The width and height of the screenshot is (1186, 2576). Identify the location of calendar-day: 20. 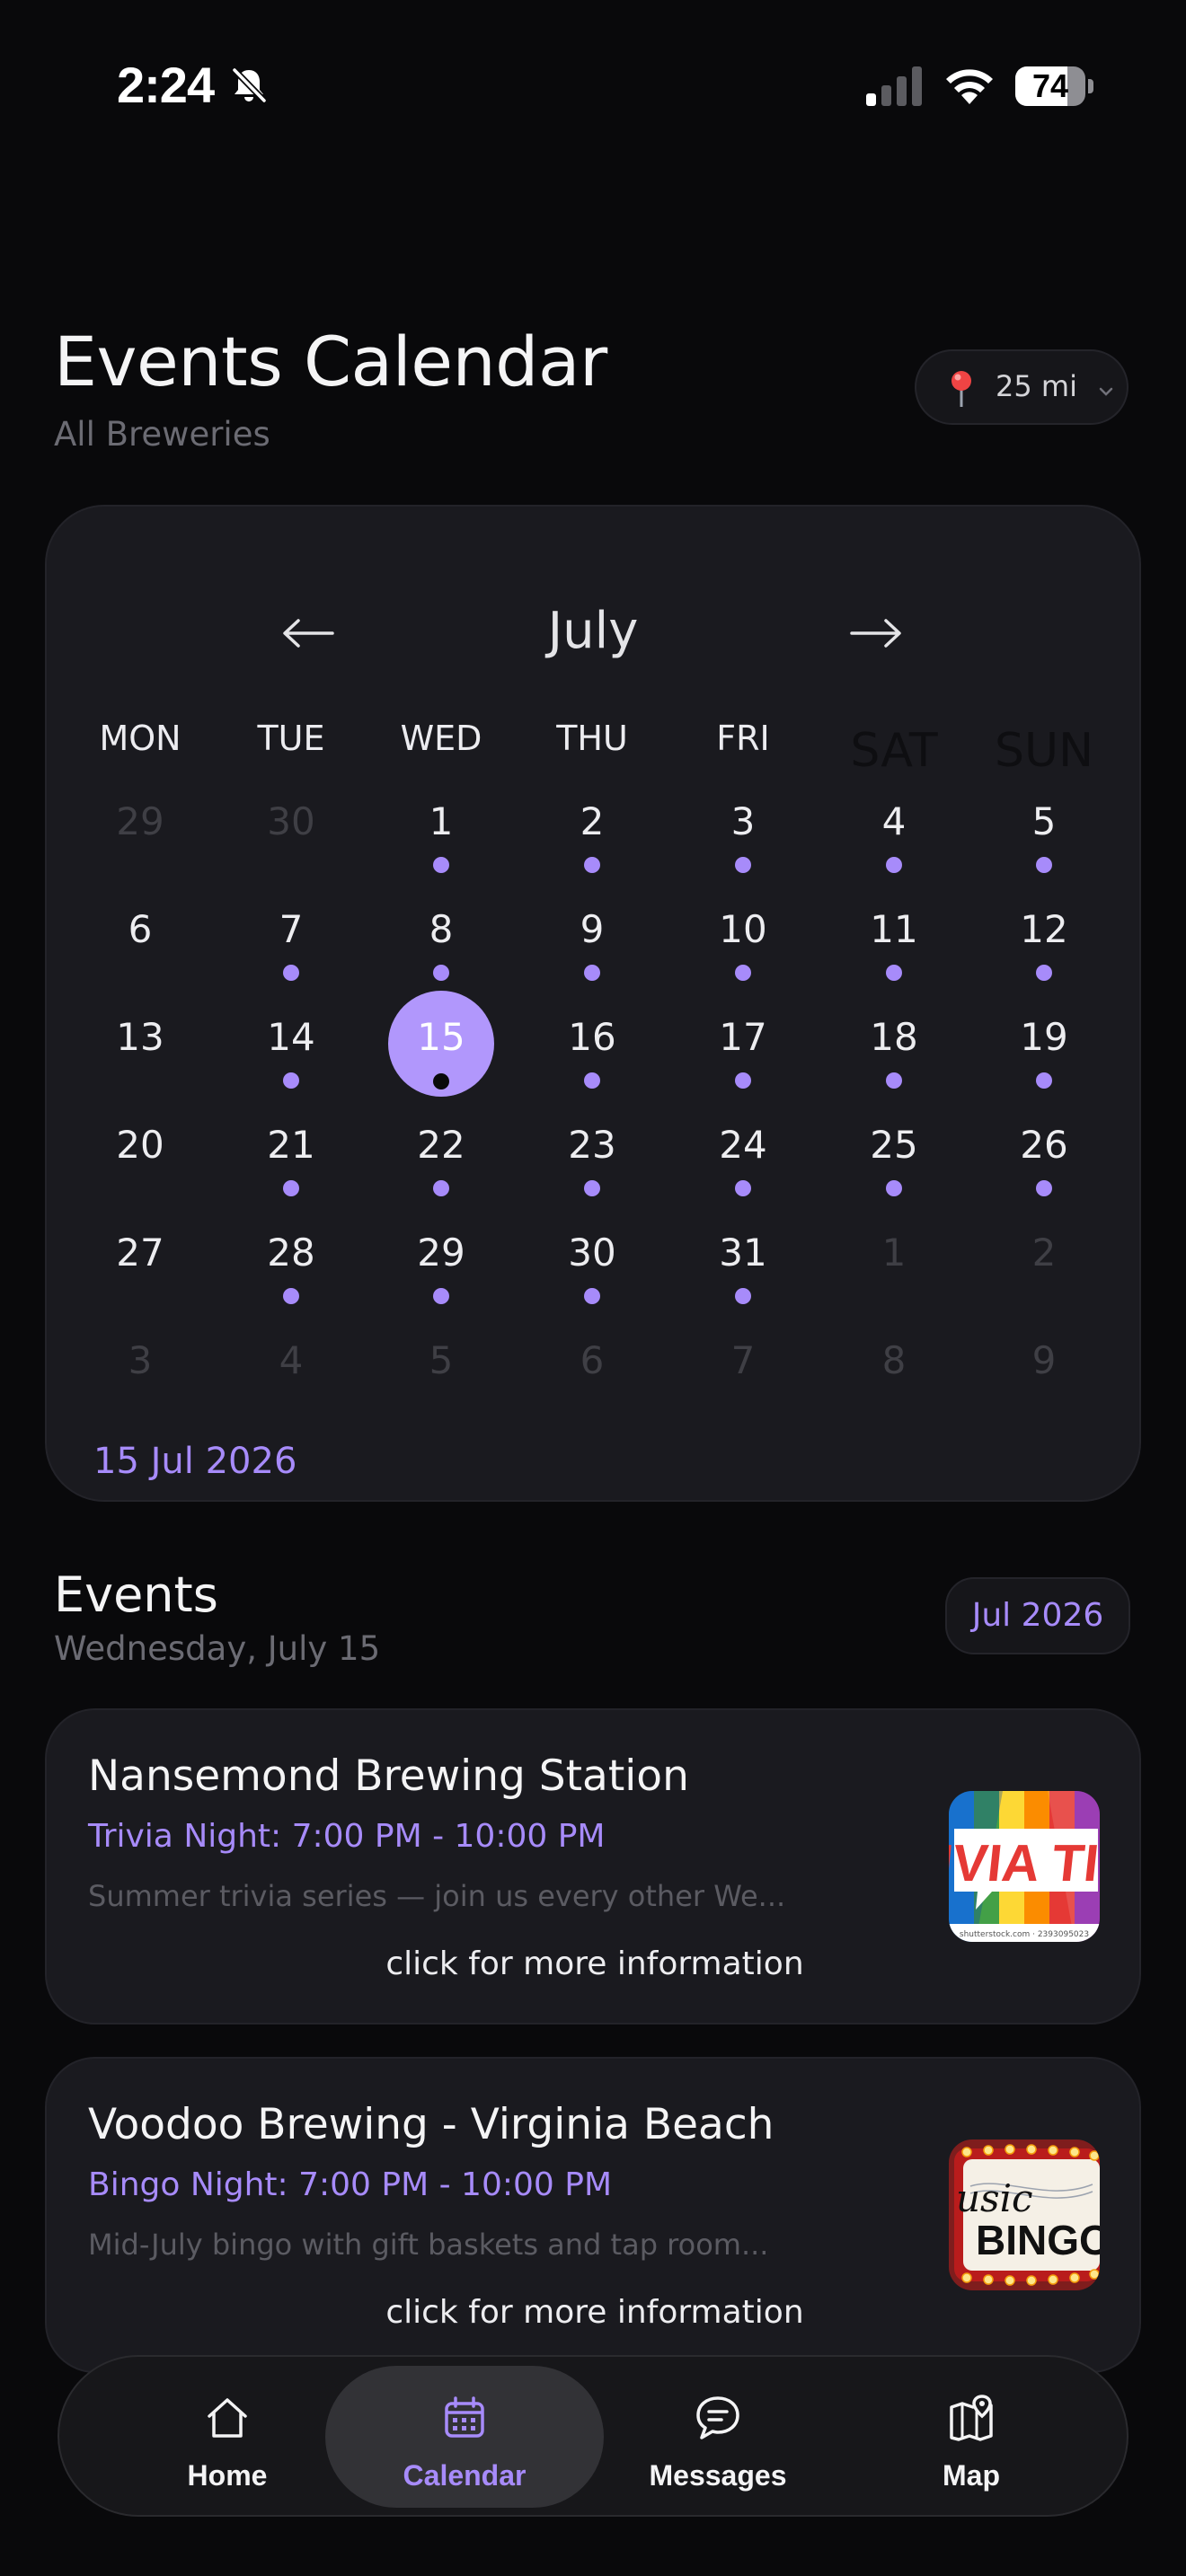
(140, 1151).